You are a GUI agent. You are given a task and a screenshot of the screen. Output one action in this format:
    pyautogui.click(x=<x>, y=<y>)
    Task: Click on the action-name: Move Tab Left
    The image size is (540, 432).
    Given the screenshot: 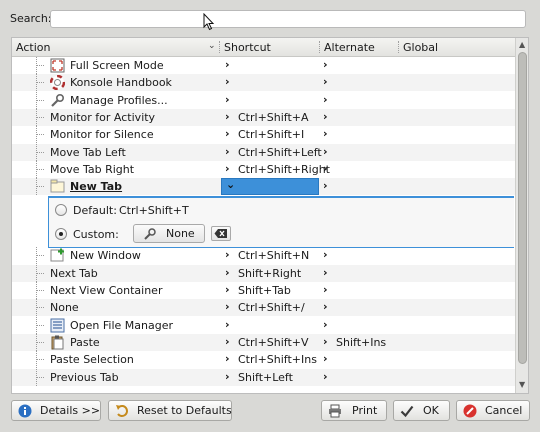 What is the action you would take?
    pyautogui.click(x=88, y=152)
    